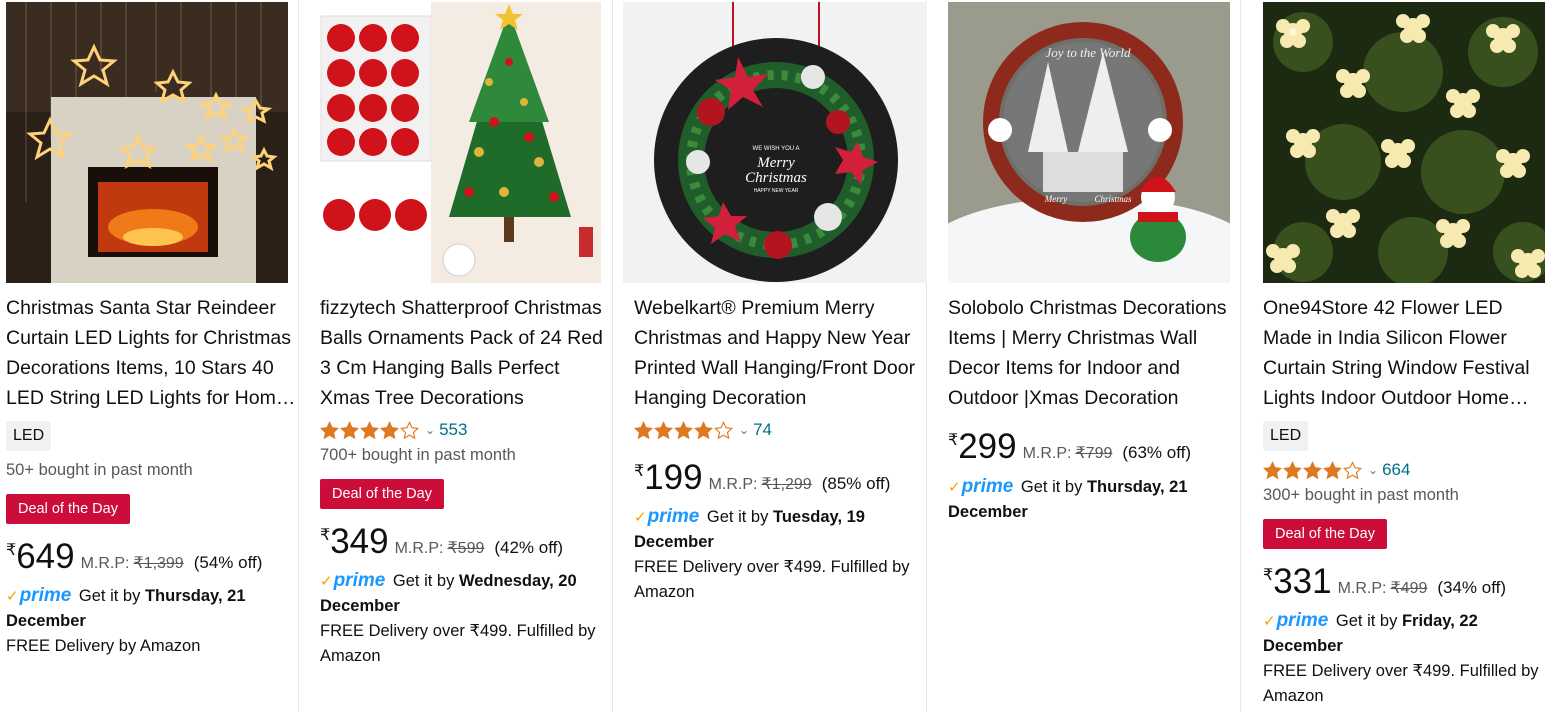 The height and width of the screenshot is (712, 1556). I want to click on mrp-value: ₹499, so click(1409, 588).